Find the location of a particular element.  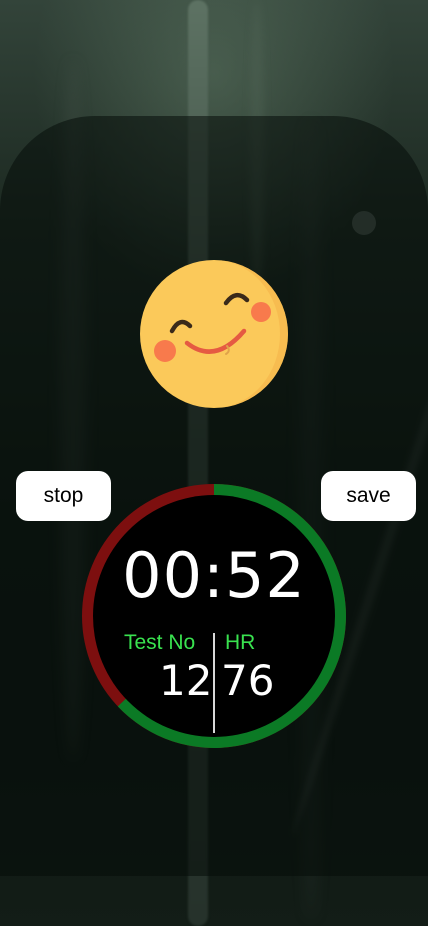

heart-rate-label: HR is located at coordinates (240, 642).